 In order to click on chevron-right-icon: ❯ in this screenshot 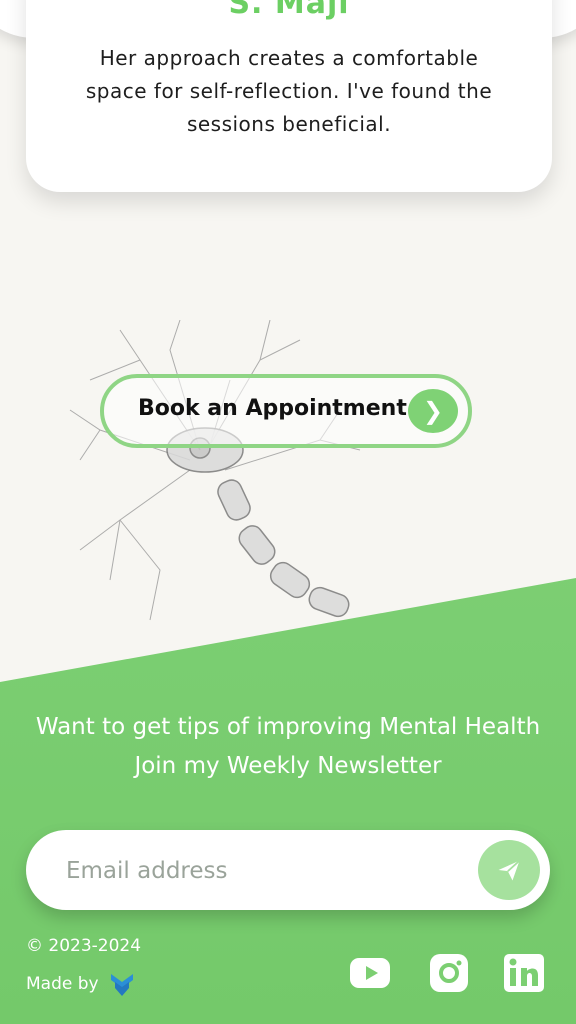, I will do `click(433, 411)`.